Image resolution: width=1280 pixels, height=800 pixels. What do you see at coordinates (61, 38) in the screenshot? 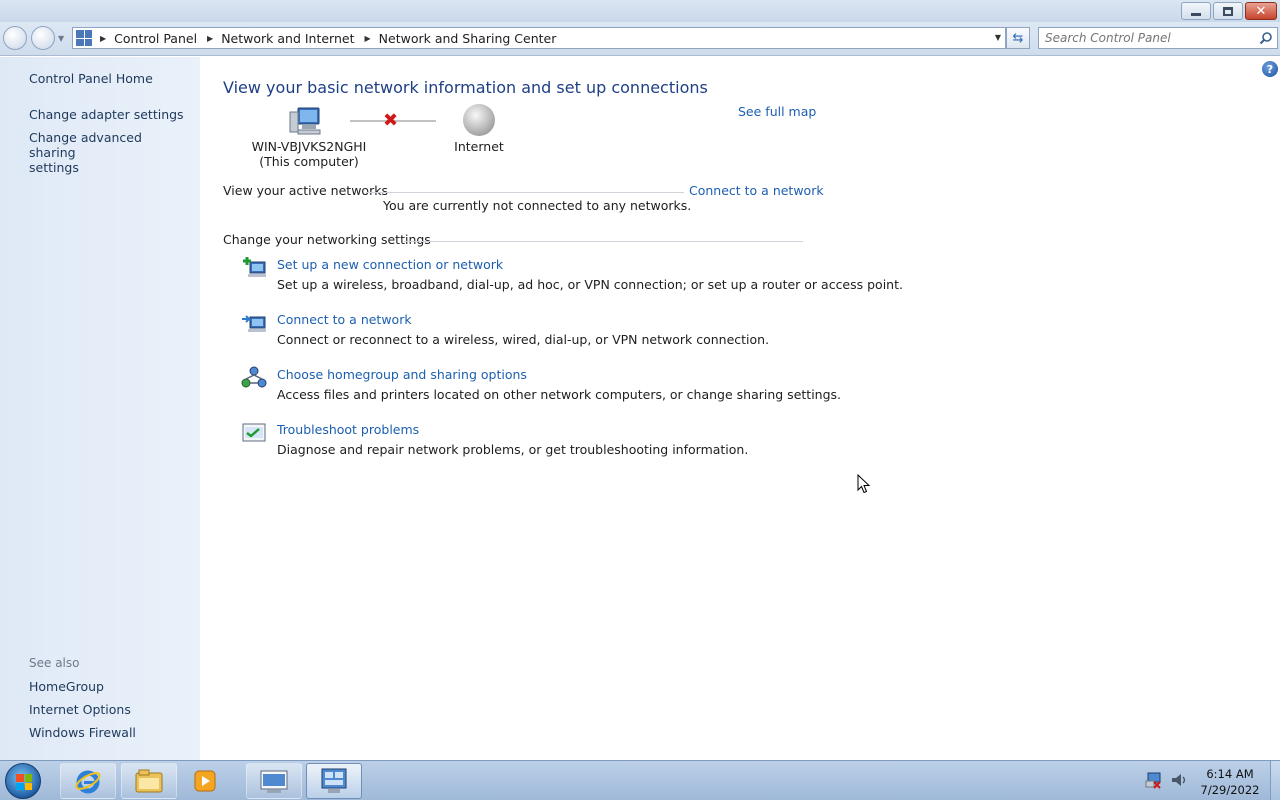
I see `recent-pages-dropdown-icon: ▼` at bounding box center [61, 38].